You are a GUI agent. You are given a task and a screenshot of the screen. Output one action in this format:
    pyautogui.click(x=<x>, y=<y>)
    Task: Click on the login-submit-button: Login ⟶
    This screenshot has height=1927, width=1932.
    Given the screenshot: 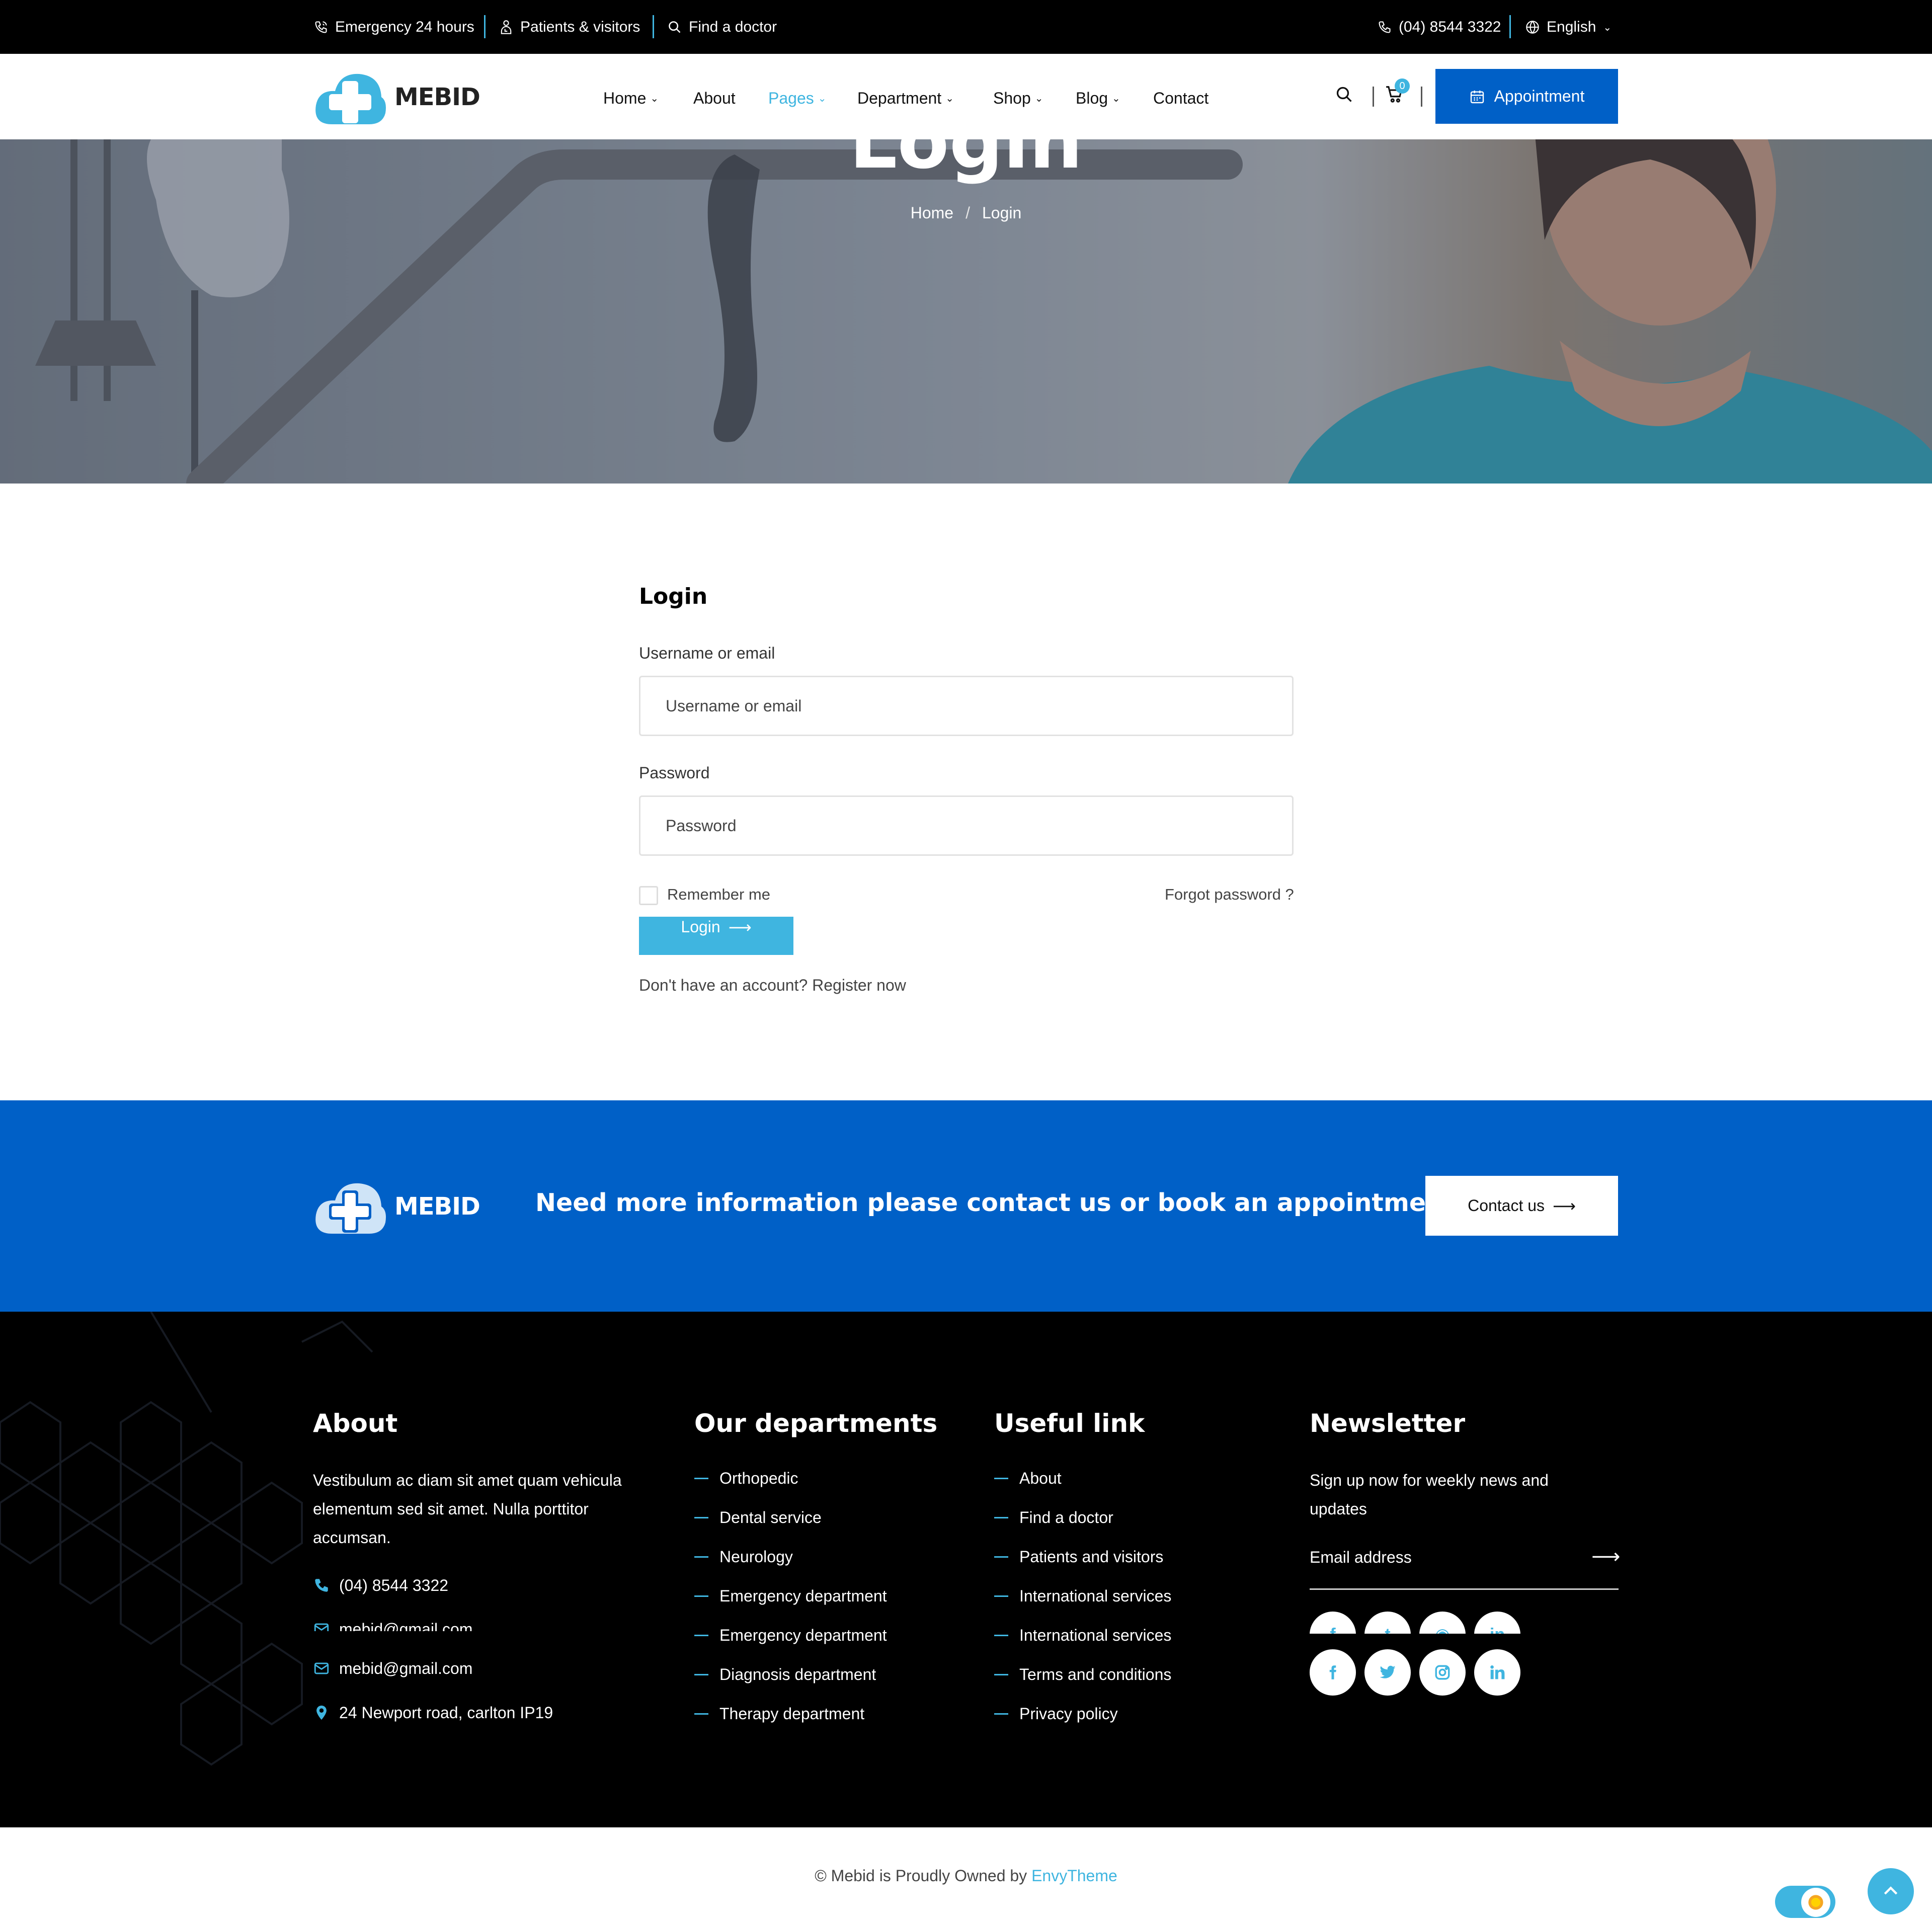 What is the action you would take?
    pyautogui.click(x=716, y=936)
    